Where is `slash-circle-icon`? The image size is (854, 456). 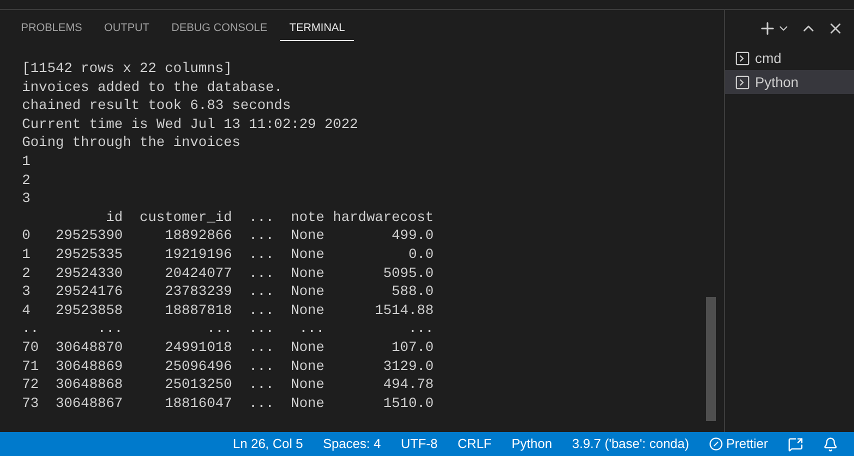
slash-circle-icon is located at coordinates (716, 444).